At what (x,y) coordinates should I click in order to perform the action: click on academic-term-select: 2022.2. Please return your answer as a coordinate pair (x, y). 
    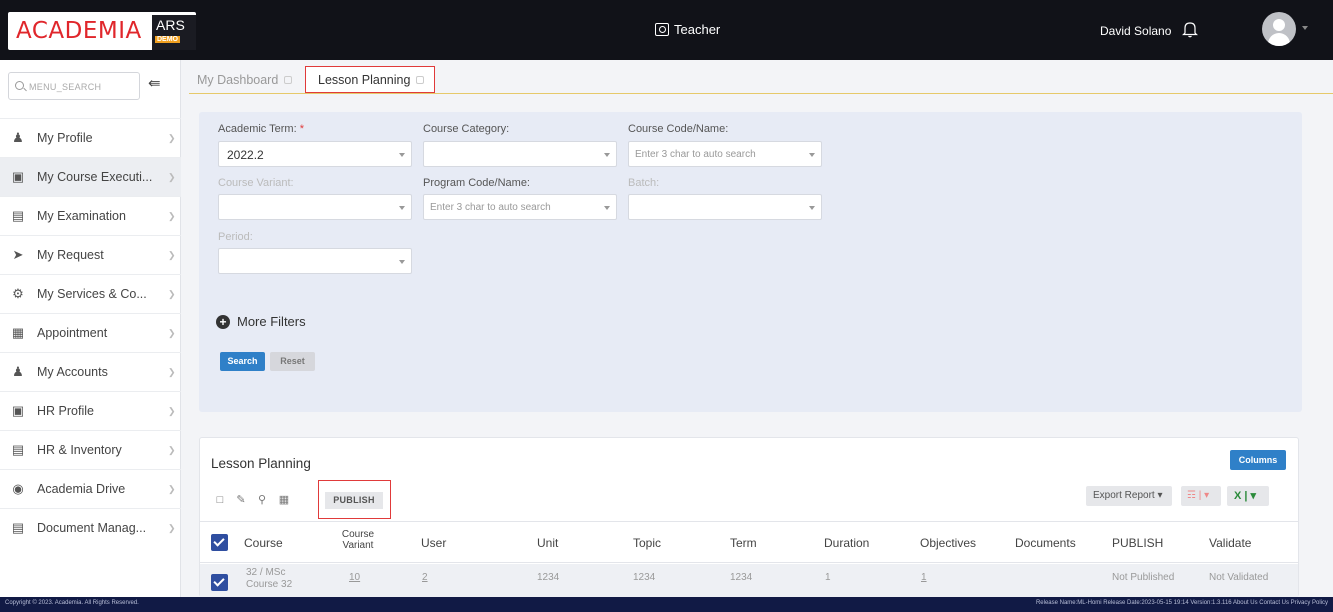
    Looking at the image, I should click on (315, 154).